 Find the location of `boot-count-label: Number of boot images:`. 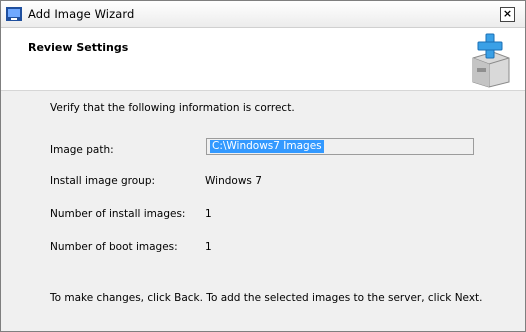

boot-count-label: Number of boot images: is located at coordinates (114, 247).